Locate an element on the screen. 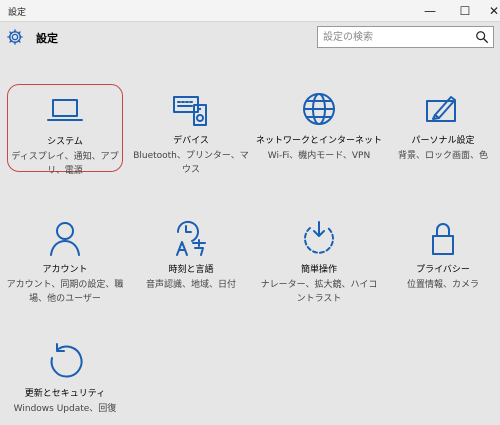 This screenshot has height=425, width=500. globe-icon is located at coordinates (319, 109).